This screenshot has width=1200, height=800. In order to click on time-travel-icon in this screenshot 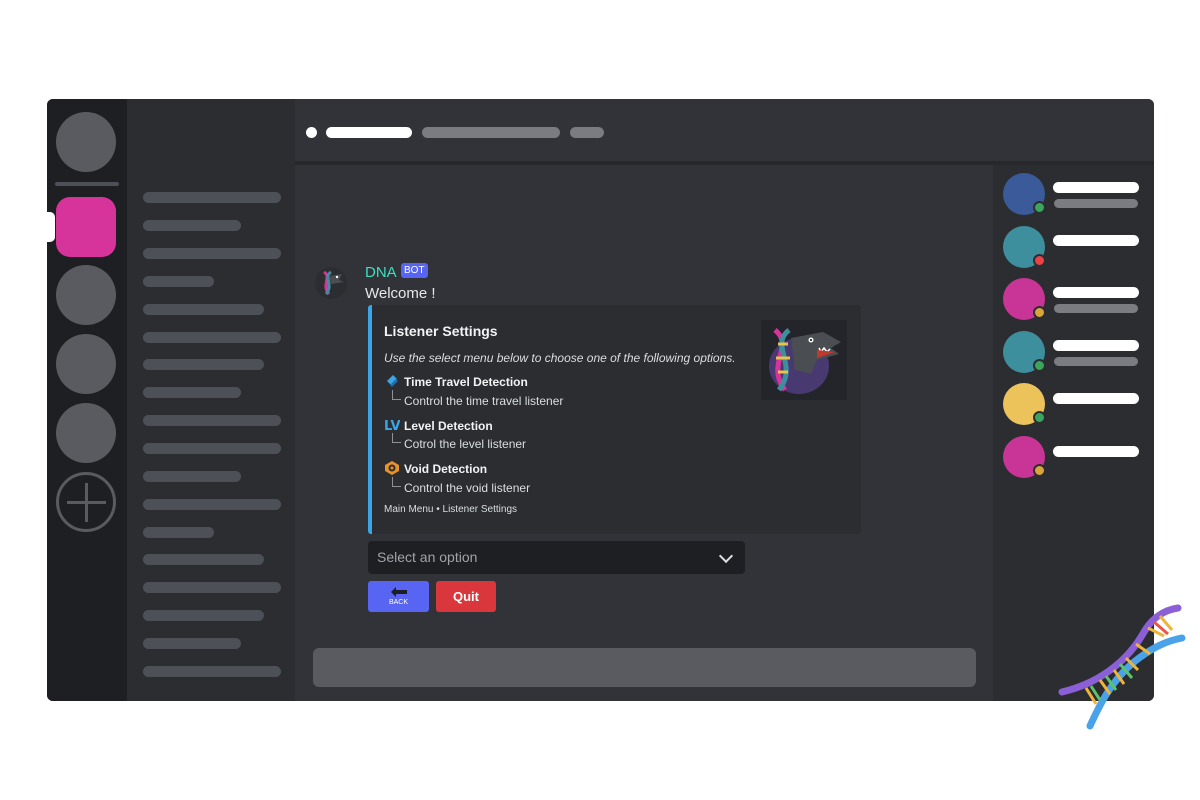, I will do `click(392, 381)`.